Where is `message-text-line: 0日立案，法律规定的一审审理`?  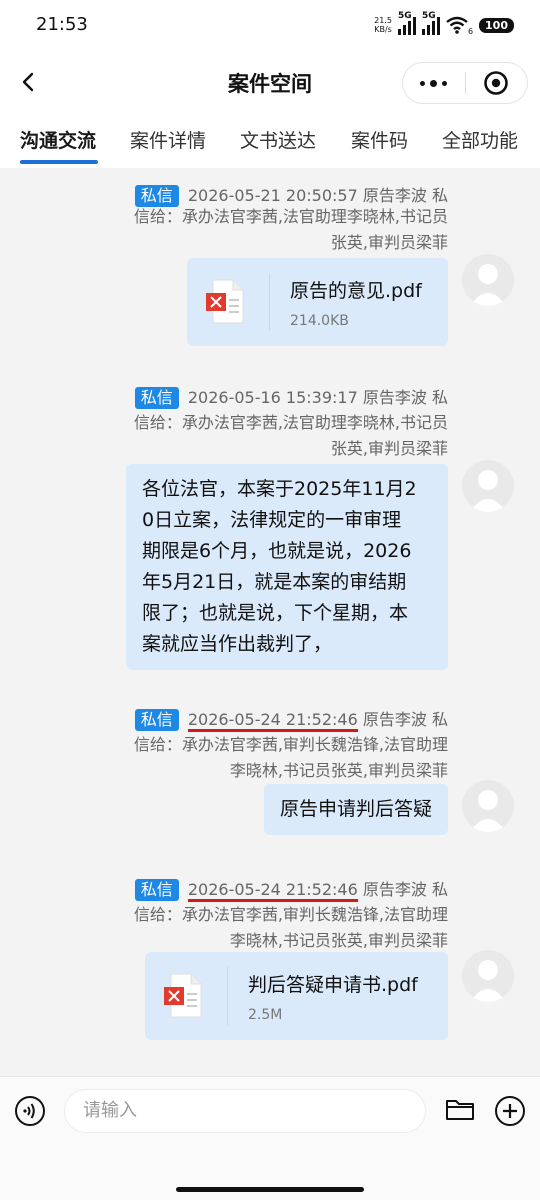
message-text-line: 0日立案，法律规定的一审审理 is located at coordinates (272, 520).